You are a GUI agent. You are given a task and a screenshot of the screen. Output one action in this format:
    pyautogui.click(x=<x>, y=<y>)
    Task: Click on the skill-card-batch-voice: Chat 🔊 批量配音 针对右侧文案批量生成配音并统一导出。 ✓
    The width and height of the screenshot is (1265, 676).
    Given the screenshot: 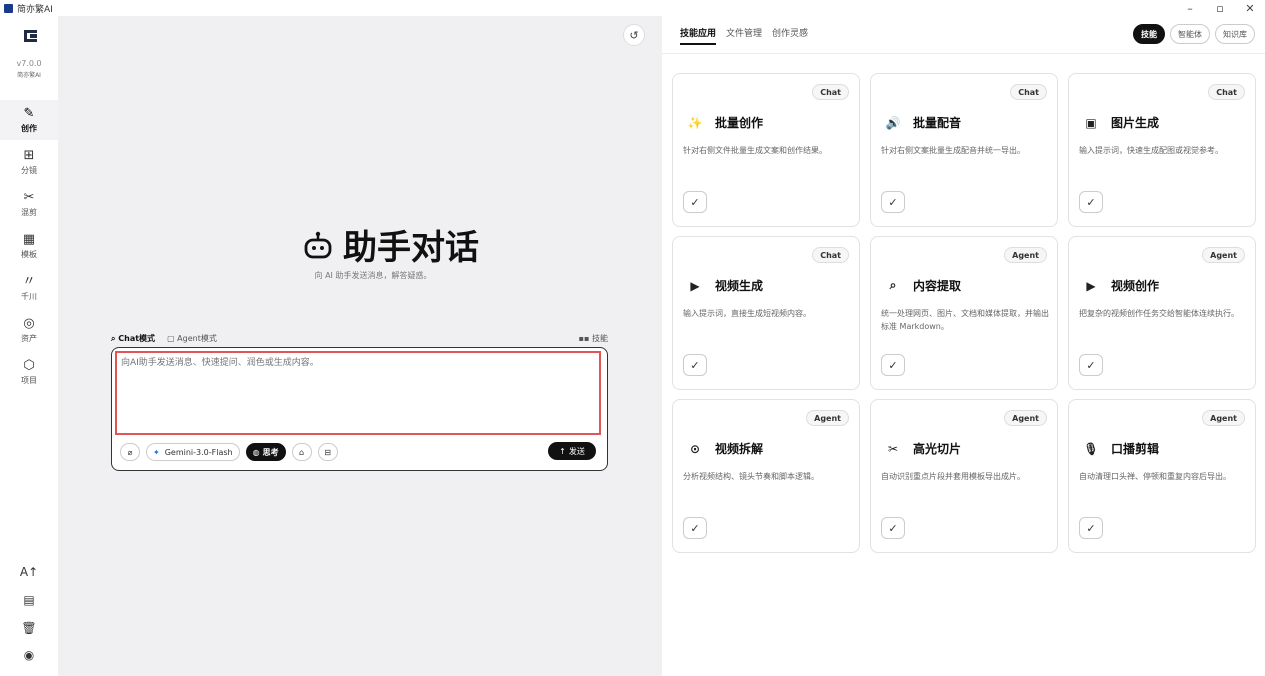 What is the action you would take?
    pyautogui.click(x=964, y=150)
    